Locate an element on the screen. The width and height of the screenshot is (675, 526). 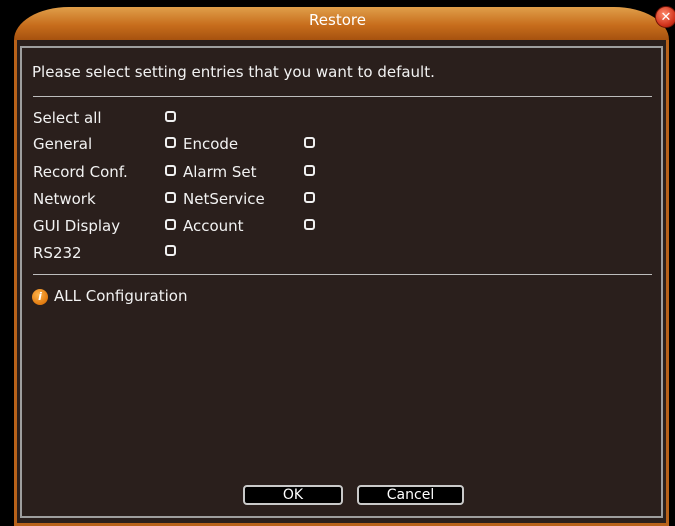
record-conf-checkbox is located at coordinates (170, 170).